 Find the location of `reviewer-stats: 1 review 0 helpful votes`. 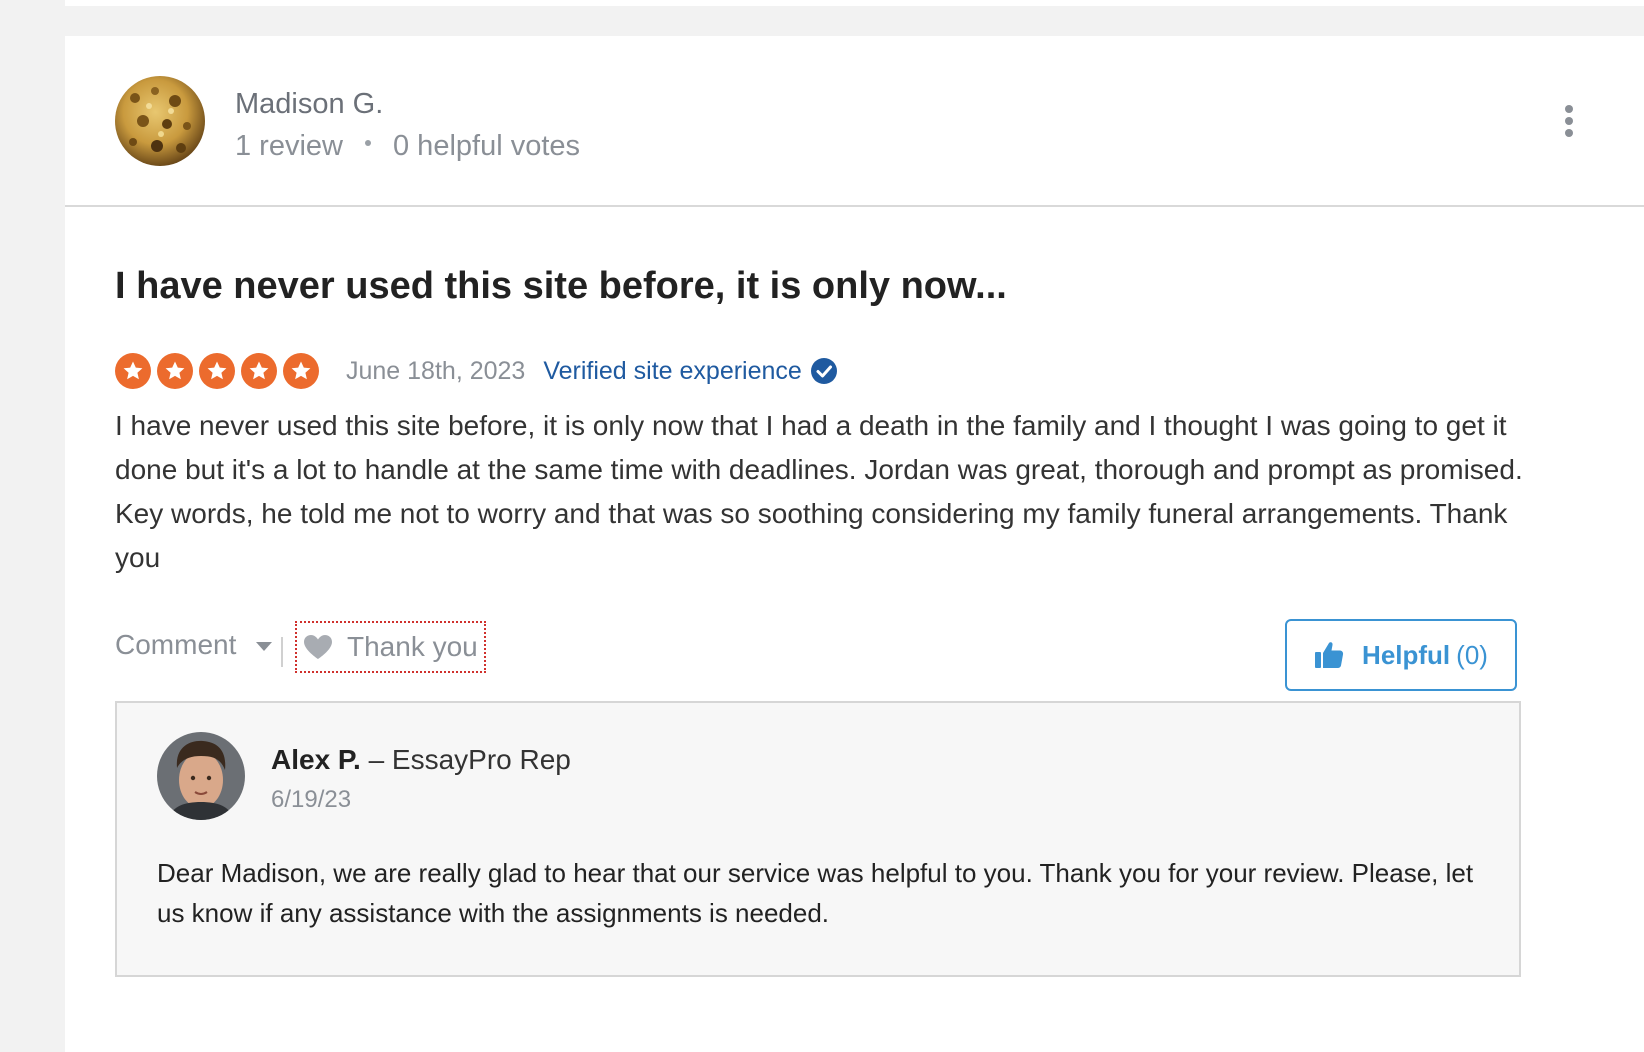

reviewer-stats: 1 review 0 helpful votes is located at coordinates (407, 146).